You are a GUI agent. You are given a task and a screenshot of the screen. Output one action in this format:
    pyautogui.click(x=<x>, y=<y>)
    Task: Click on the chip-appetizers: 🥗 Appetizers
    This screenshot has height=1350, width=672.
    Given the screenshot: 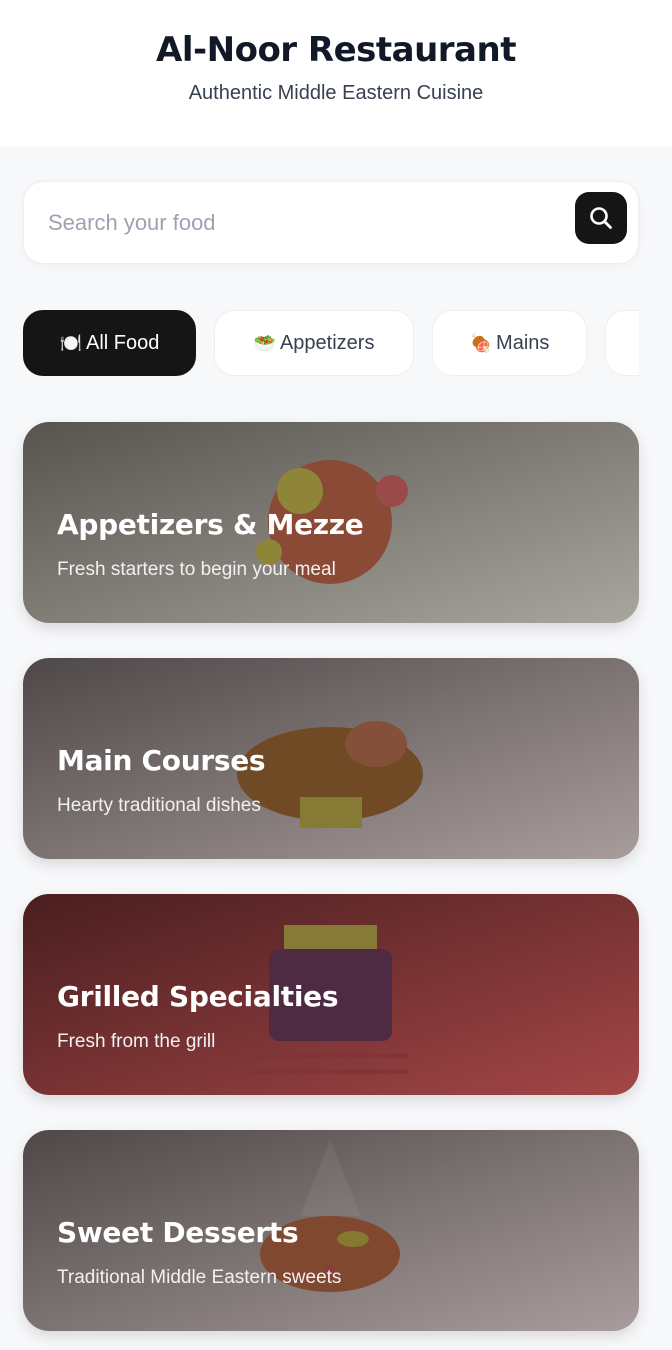 What is the action you would take?
    pyautogui.click(x=314, y=343)
    